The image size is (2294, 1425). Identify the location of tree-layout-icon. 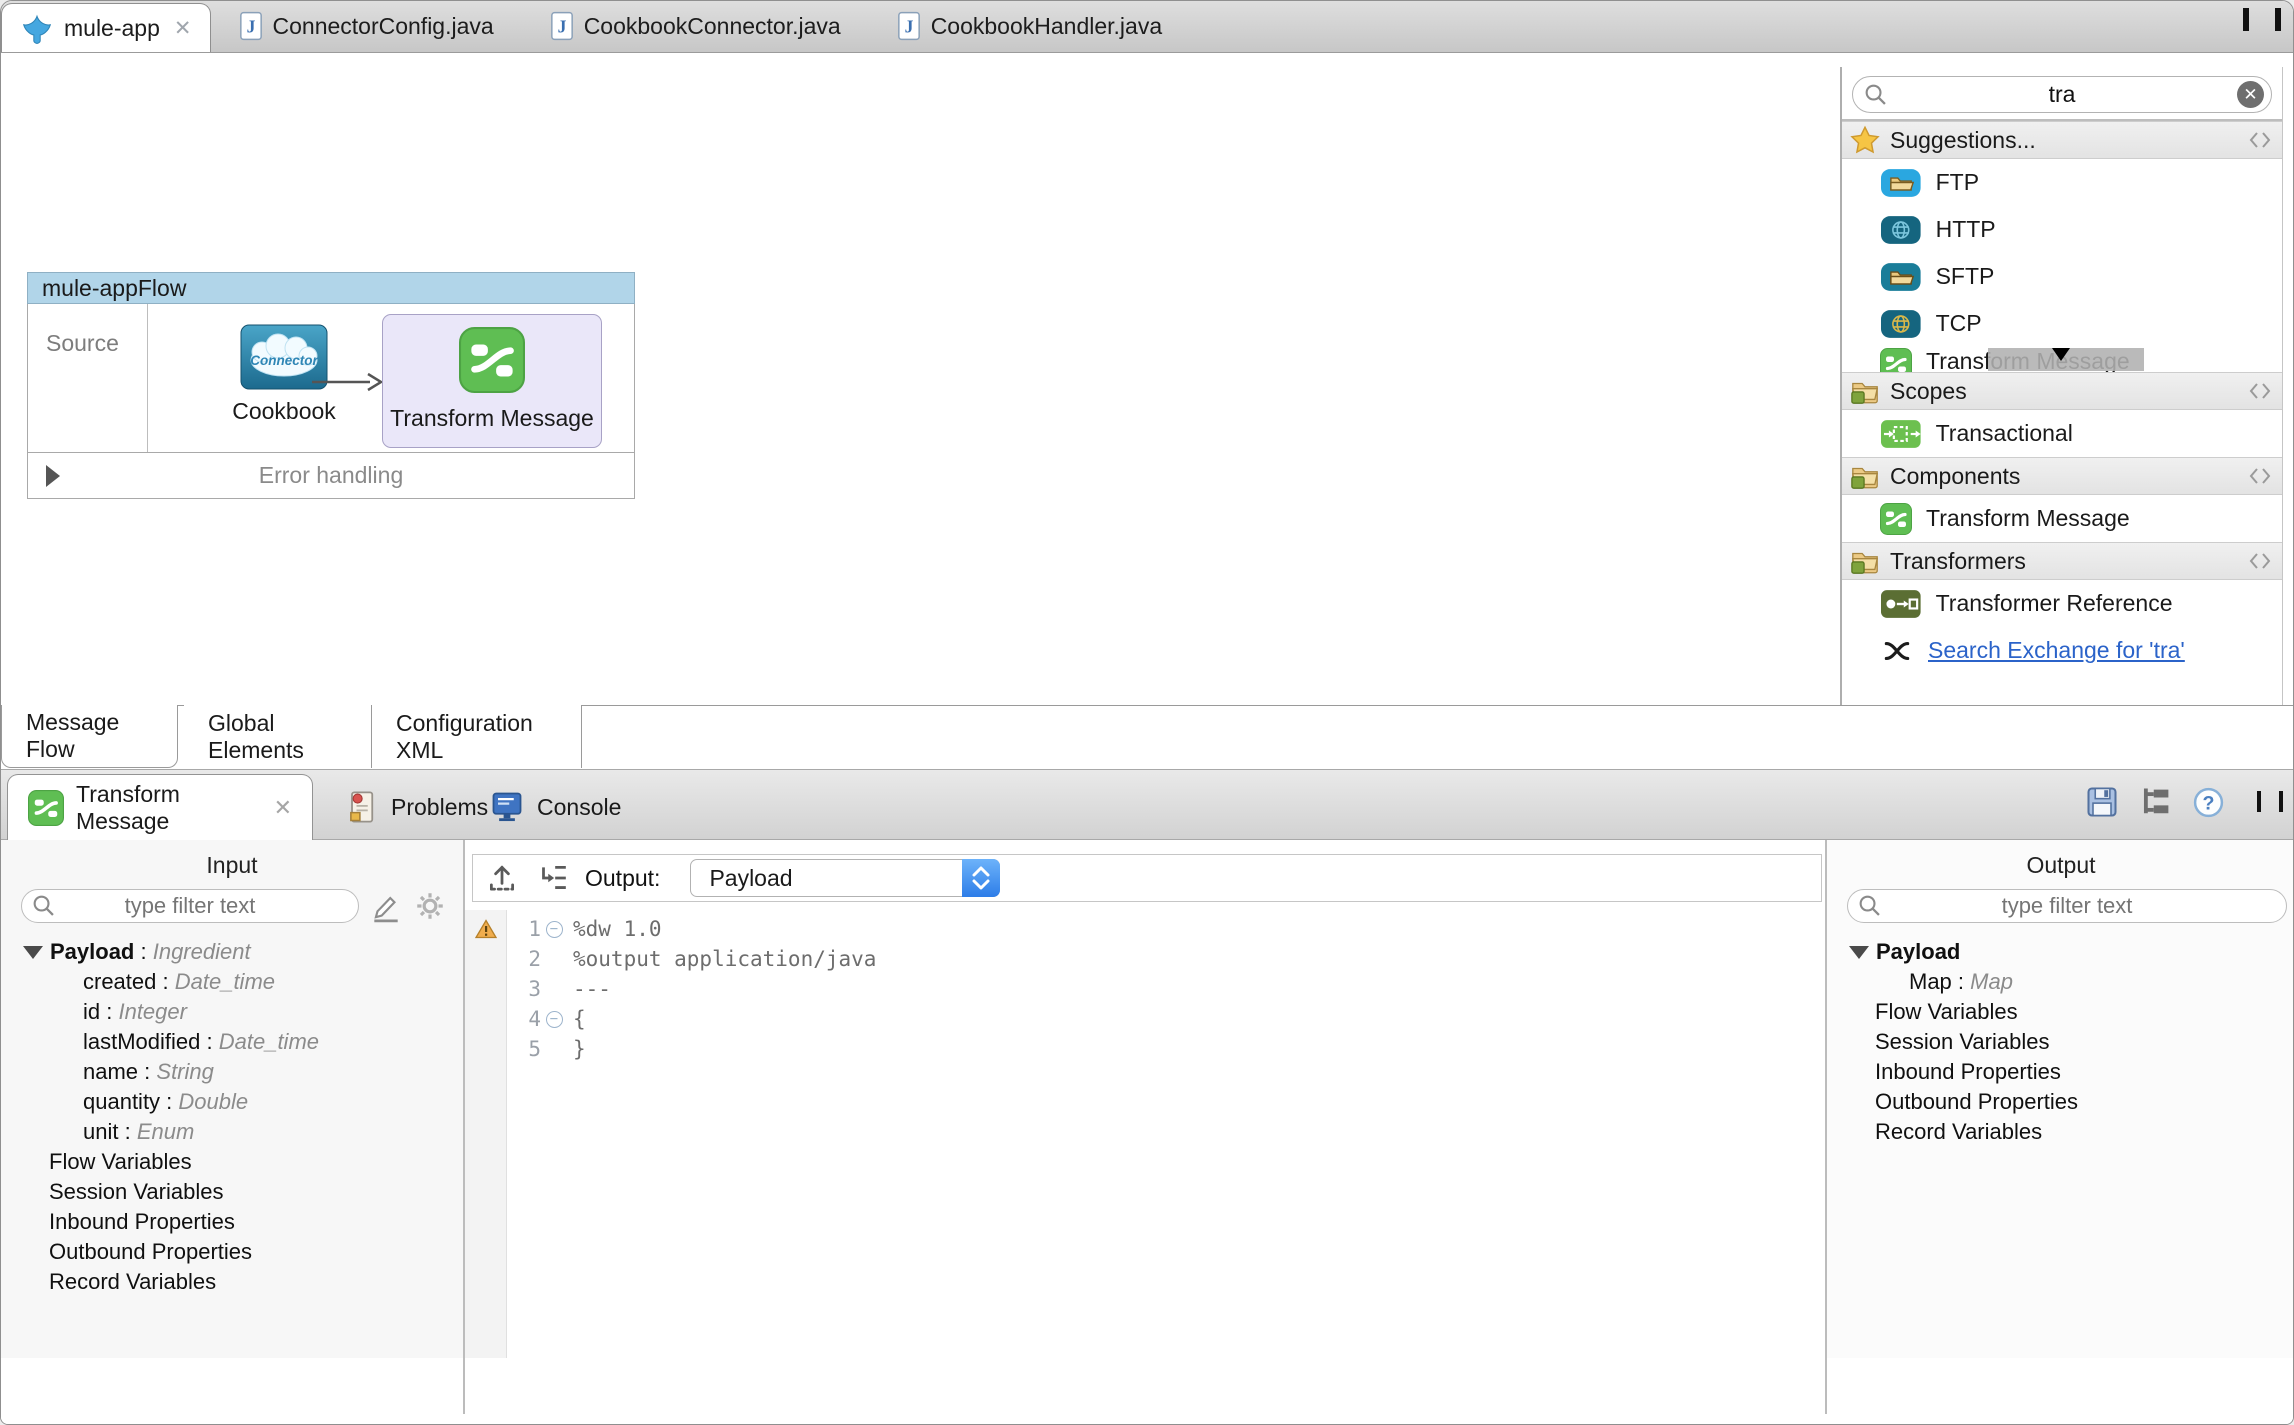
(2156, 802).